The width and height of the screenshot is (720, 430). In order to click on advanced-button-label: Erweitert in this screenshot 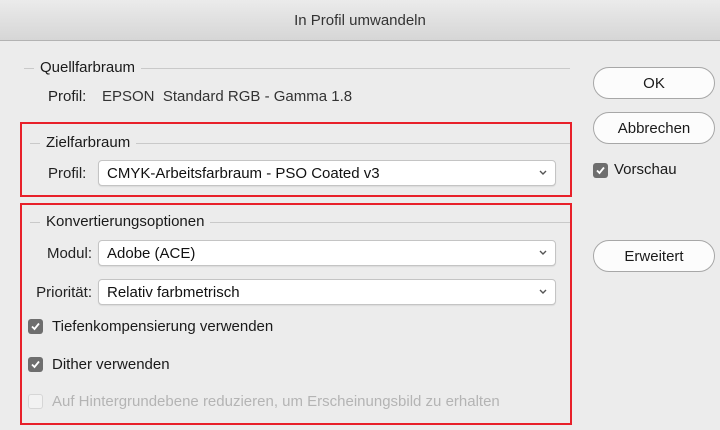, I will do `click(654, 256)`.